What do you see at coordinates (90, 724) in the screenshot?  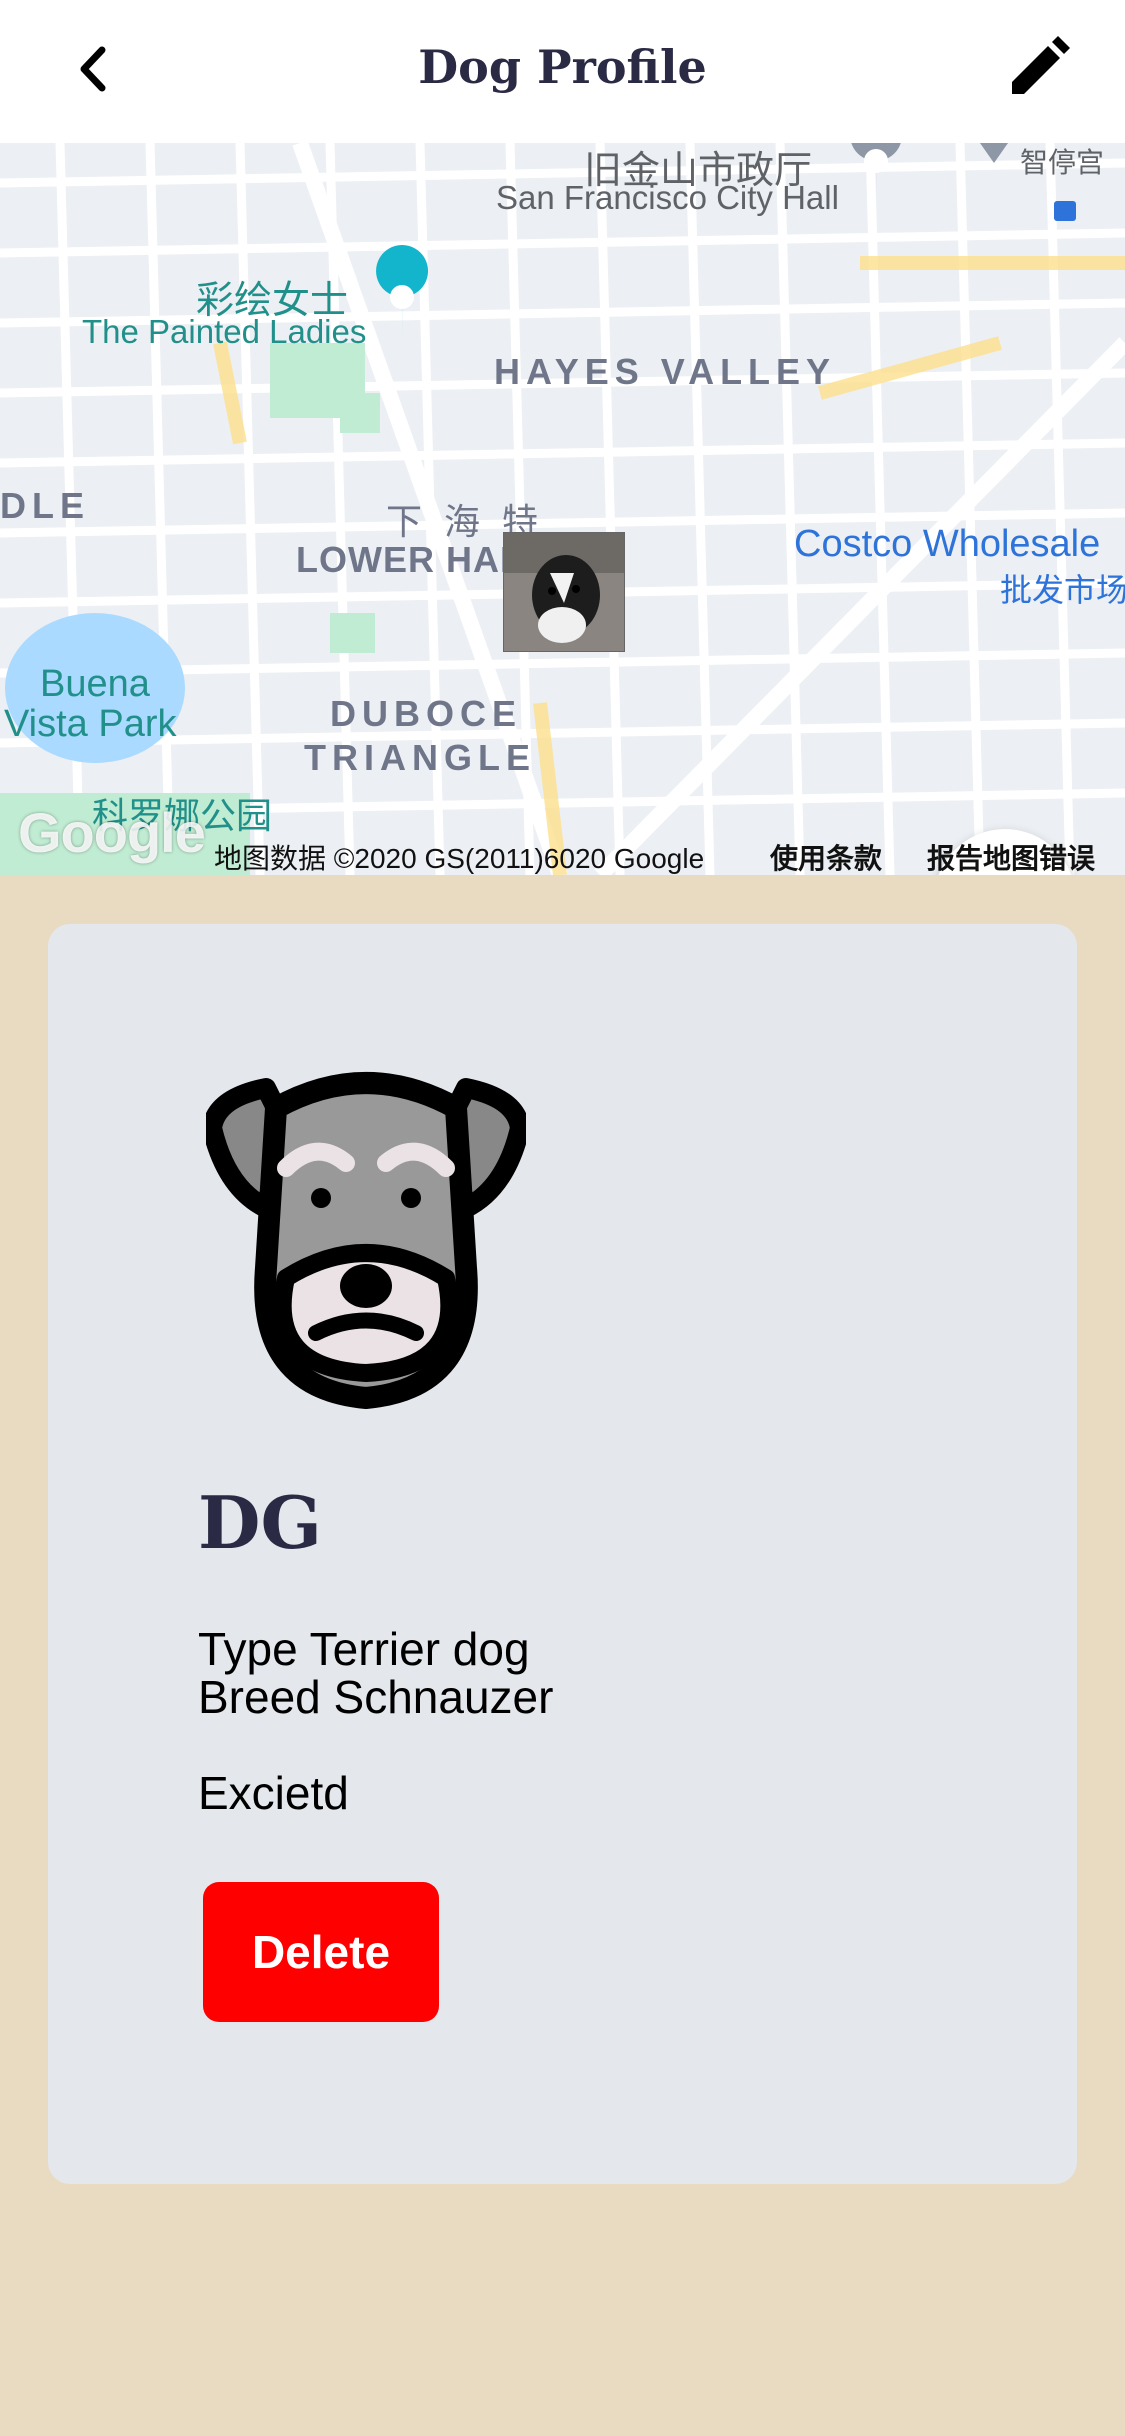 I see `map-label: Vista Park` at bounding box center [90, 724].